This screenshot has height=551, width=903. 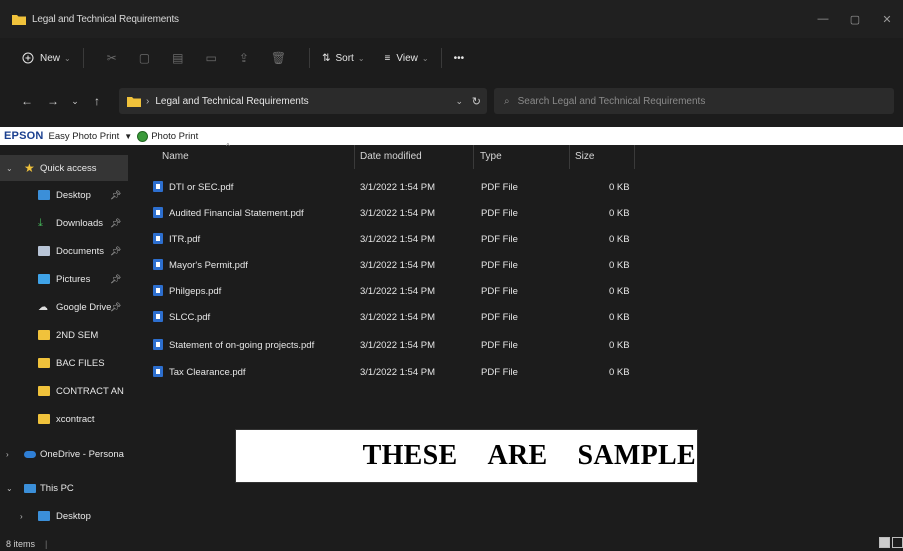 I want to click on nav-this-pc: ⌄ This PC, so click(x=64, y=488).